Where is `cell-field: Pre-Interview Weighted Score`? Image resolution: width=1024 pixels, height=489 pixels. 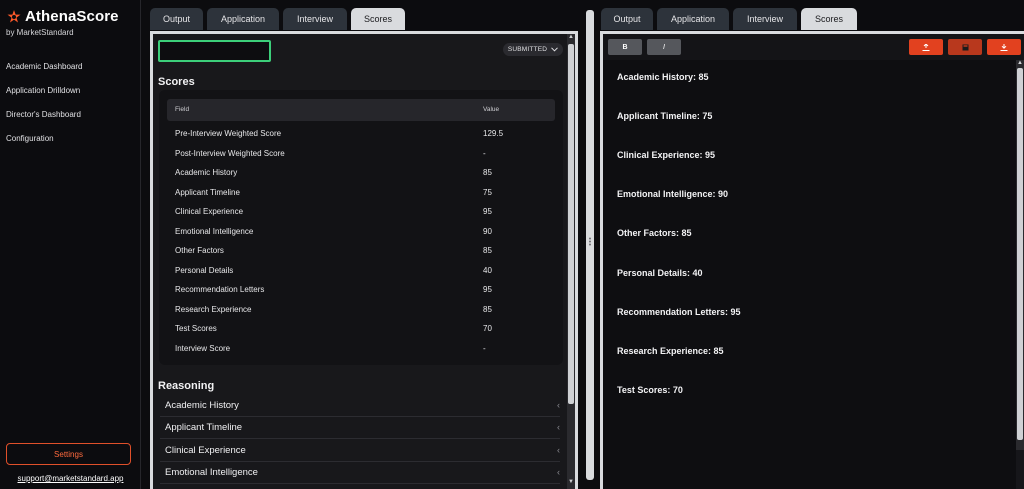 cell-field: Pre-Interview Weighted Score is located at coordinates (228, 133).